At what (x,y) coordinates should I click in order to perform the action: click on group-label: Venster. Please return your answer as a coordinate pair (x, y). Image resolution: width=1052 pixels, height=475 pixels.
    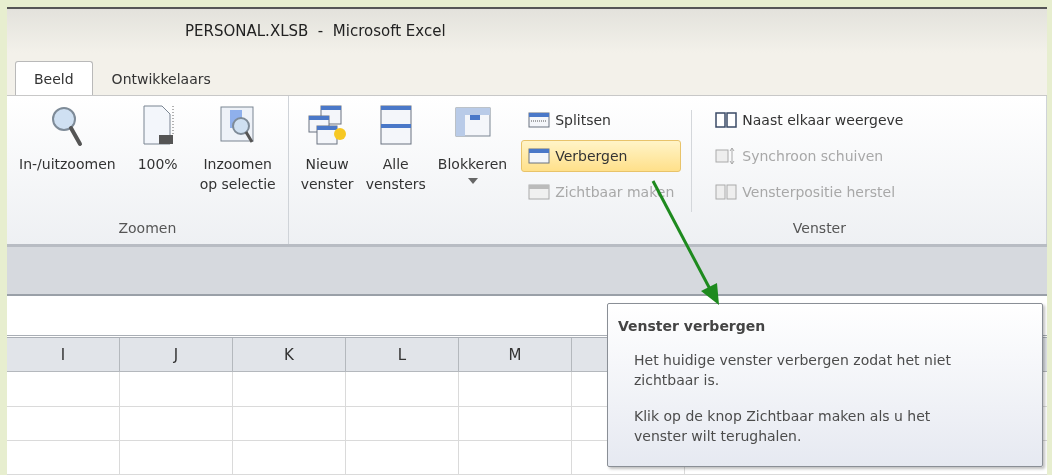
    Looking at the image, I should click on (819, 229).